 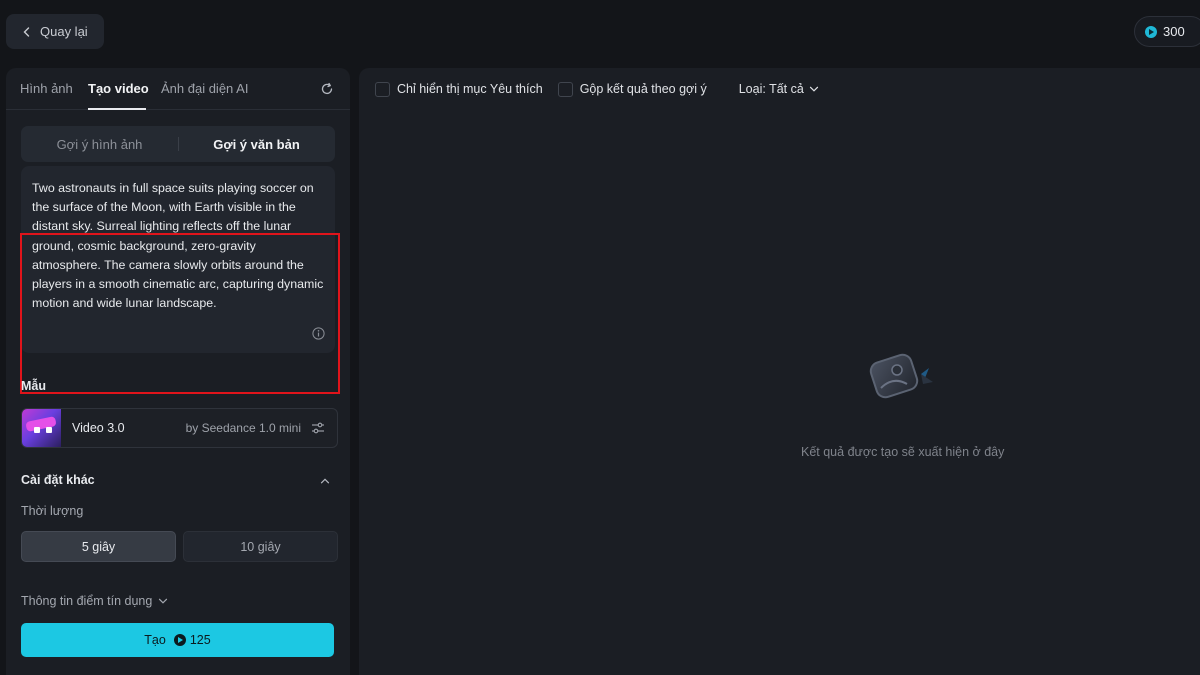 What do you see at coordinates (64, 31) in the screenshot?
I see `back-label: Quay lại` at bounding box center [64, 31].